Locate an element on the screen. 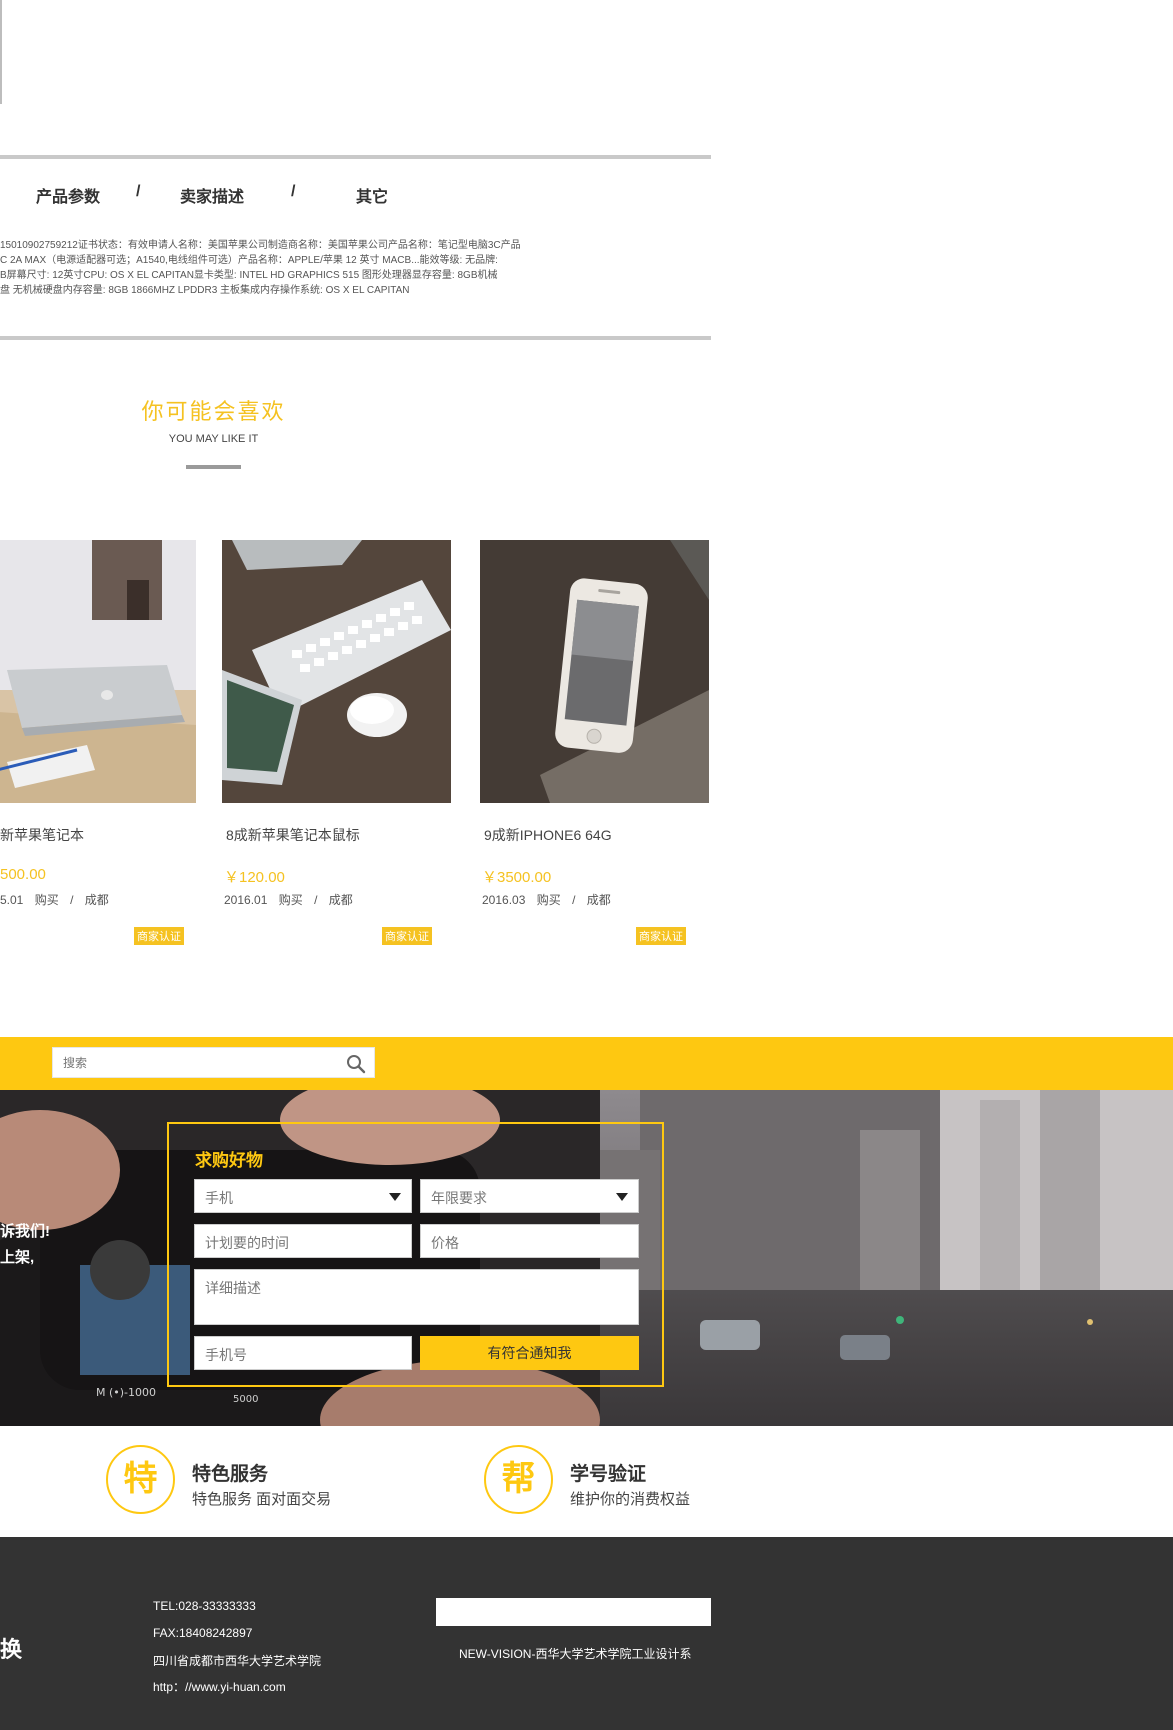 This screenshot has width=1173, height=1730. footer-website-link: http：//www.yi-huan.com is located at coordinates (219, 1686).